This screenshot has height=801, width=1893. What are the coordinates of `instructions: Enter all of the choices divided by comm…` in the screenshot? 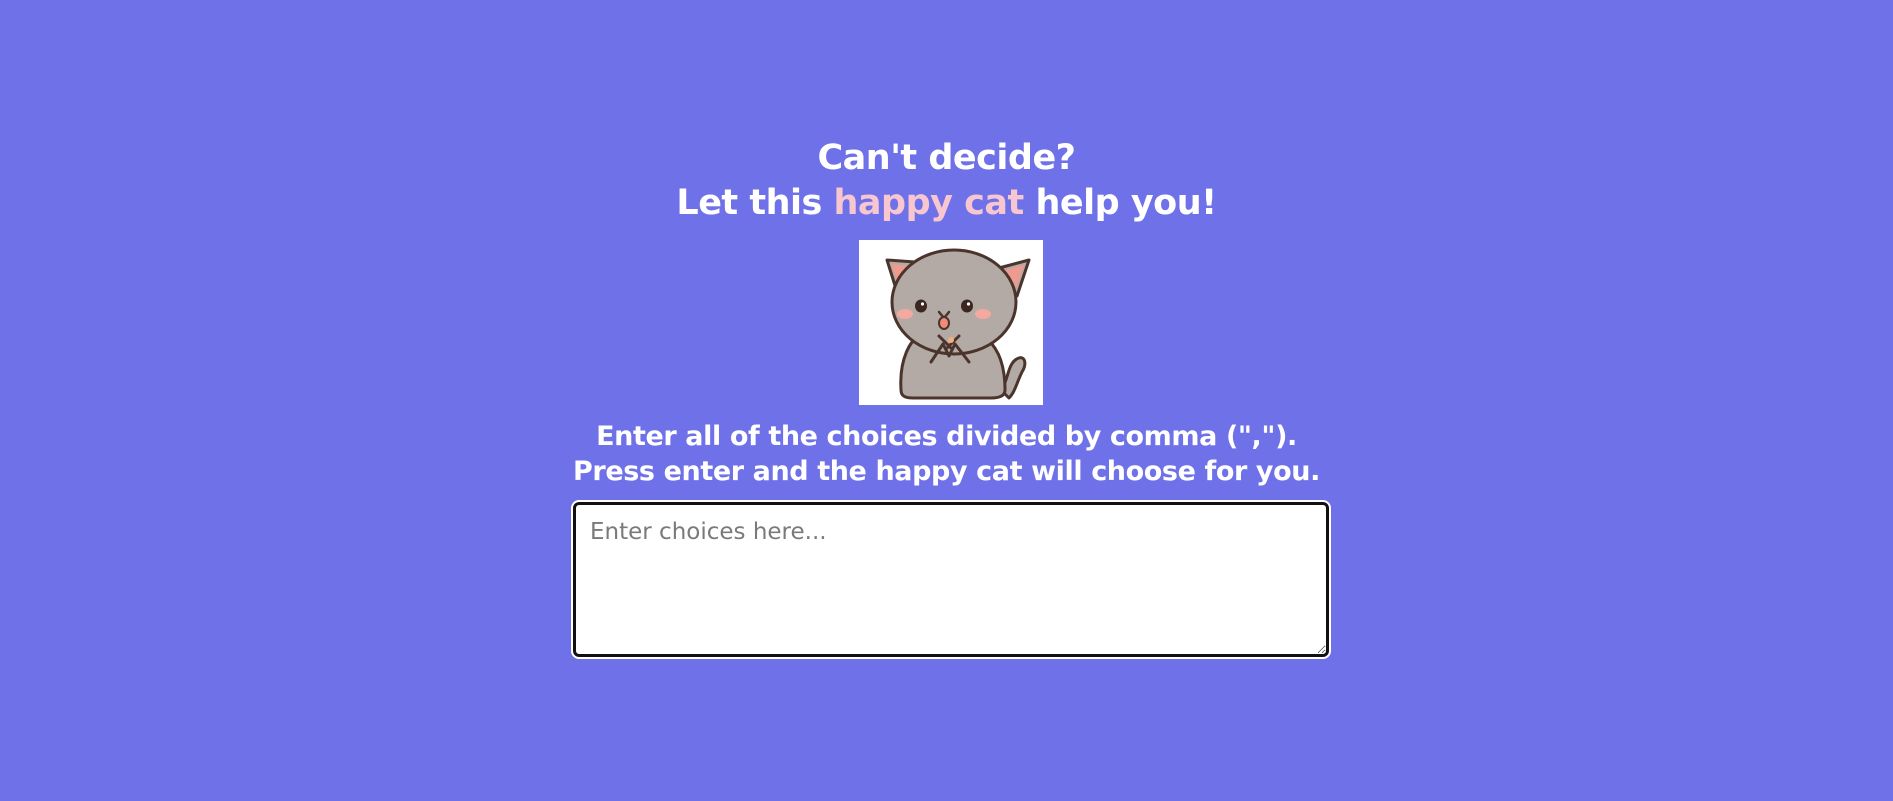 It's located at (946, 454).